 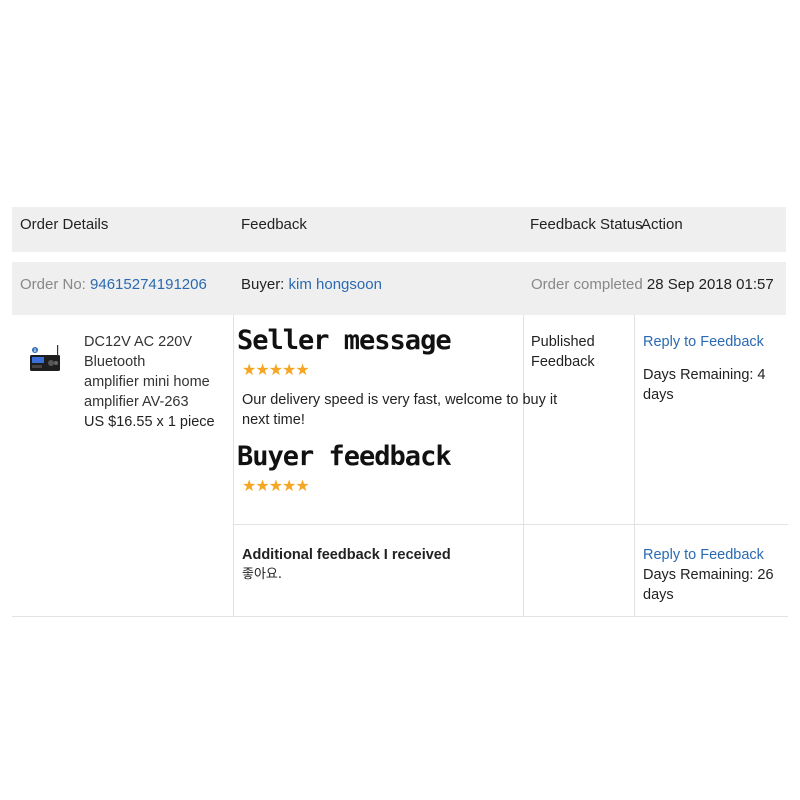 I want to click on header-action: Action, so click(x=662, y=224).